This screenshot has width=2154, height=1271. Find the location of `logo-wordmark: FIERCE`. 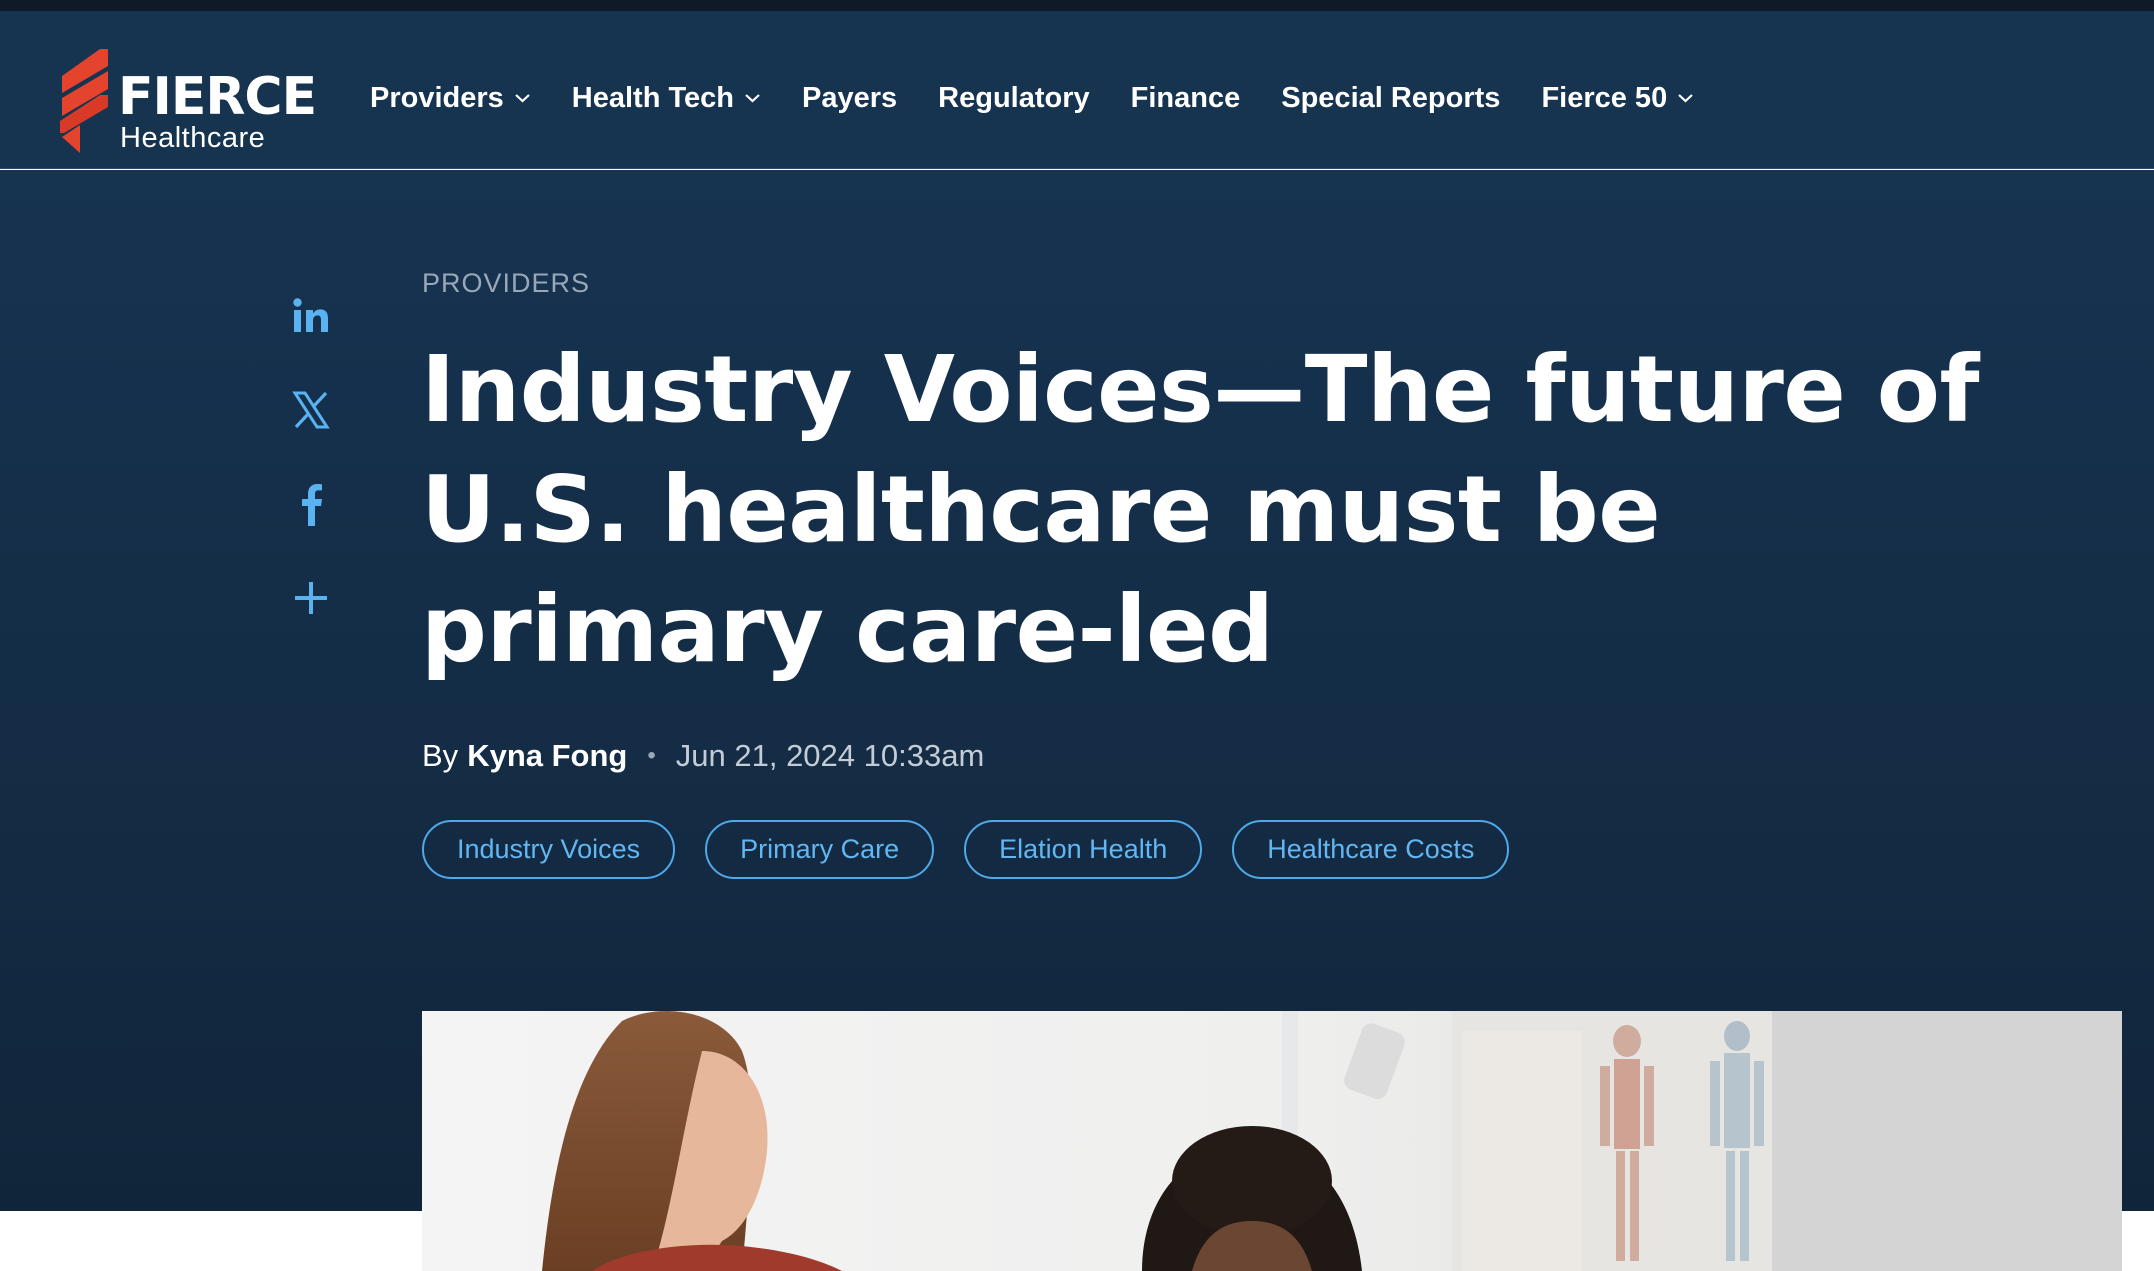

logo-wordmark: FIERCE is located at coordinates (217, 97).